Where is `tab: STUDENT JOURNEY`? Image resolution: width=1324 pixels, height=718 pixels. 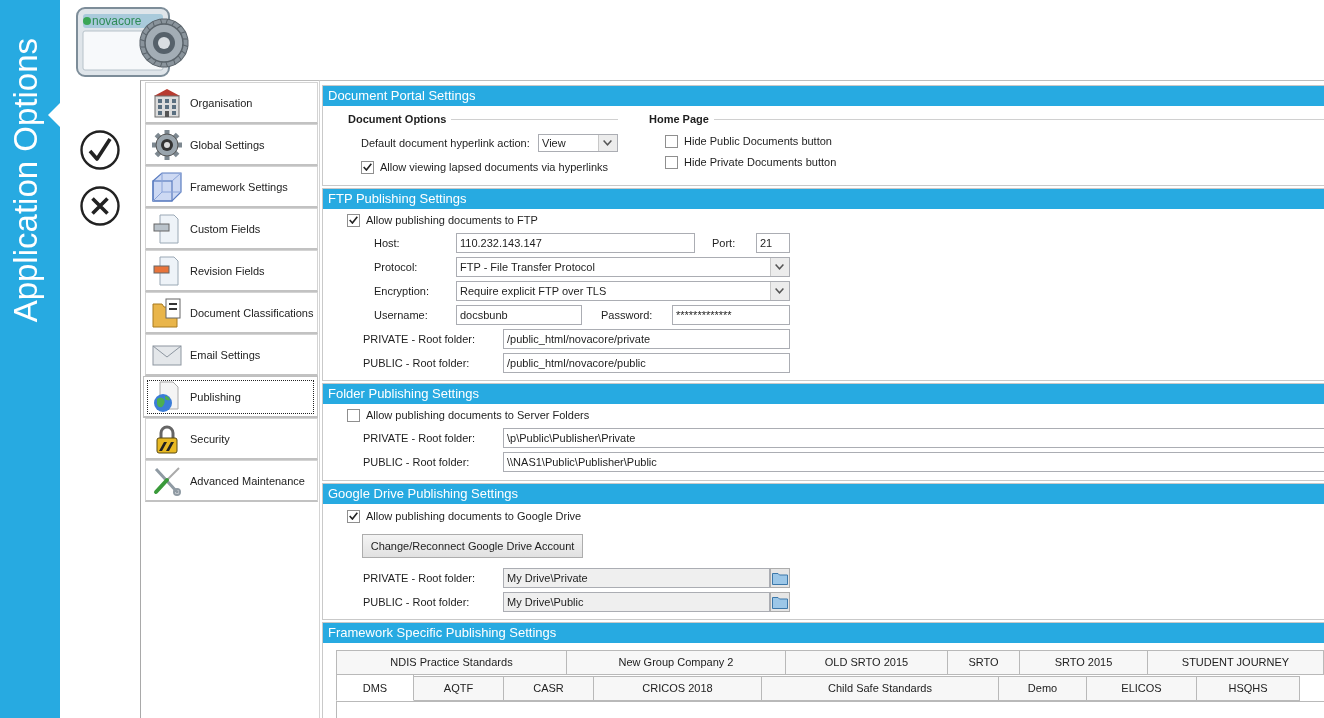 tab: STUDENT JOURNEY is located at coordinates (1236, 662).